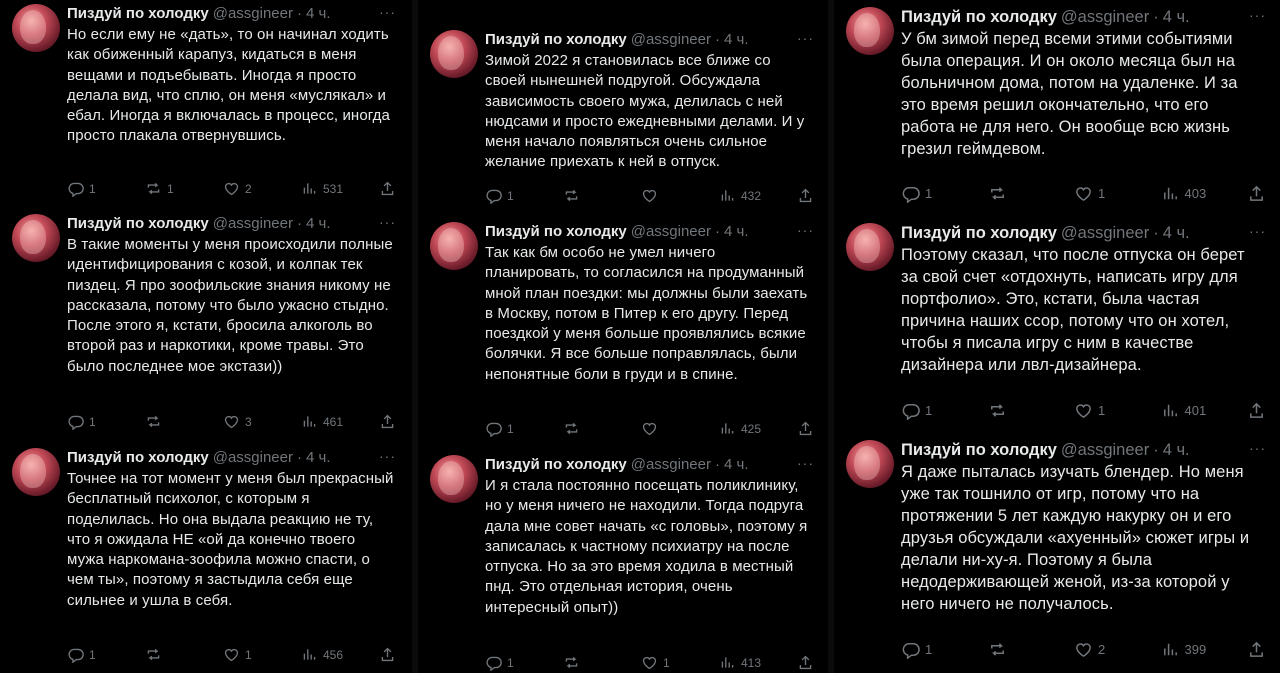  I want to click on views-button: 432, so click(744, 195).